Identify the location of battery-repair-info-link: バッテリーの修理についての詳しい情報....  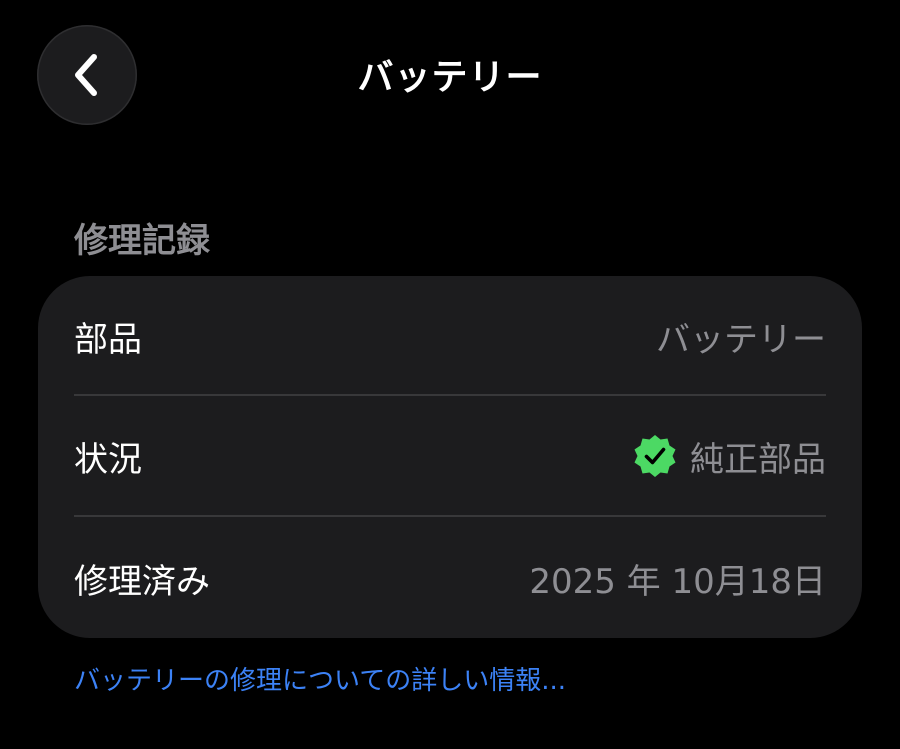
(320, 678).